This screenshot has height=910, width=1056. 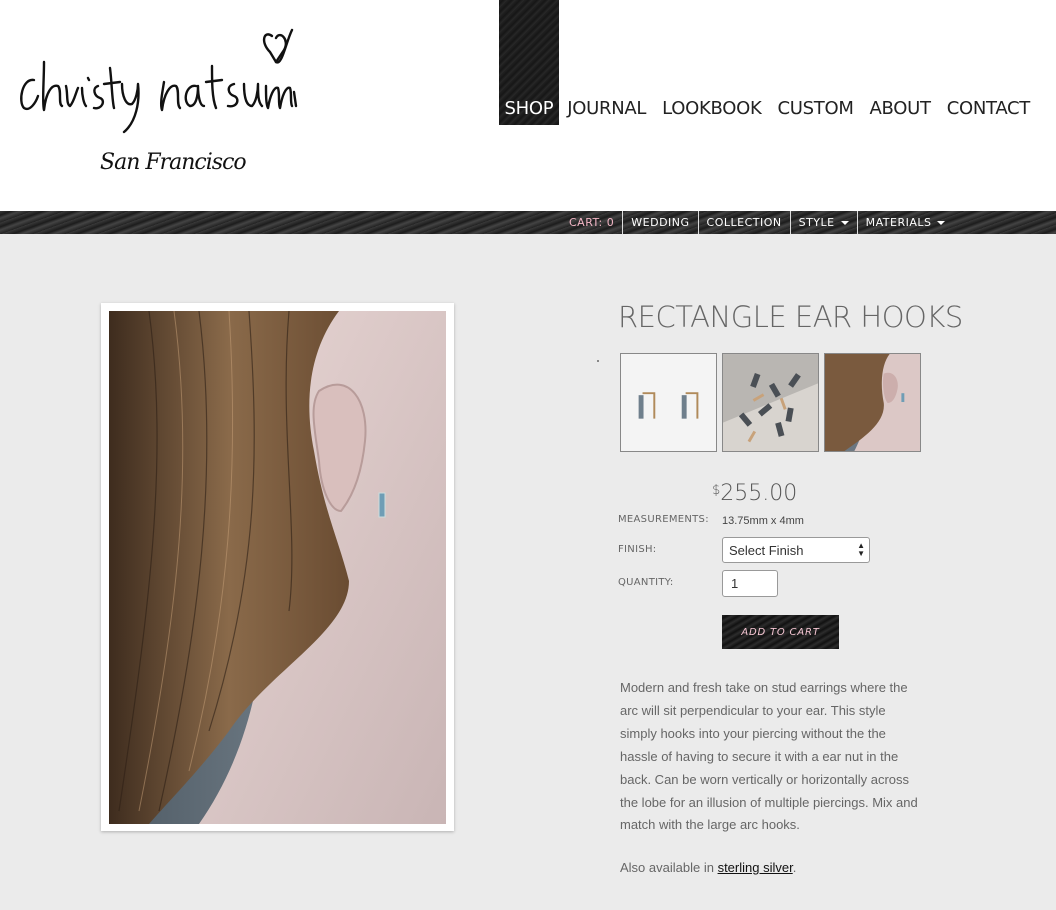 I want to click on nav-custom: CUSTOM, so click(x=815, y=111).